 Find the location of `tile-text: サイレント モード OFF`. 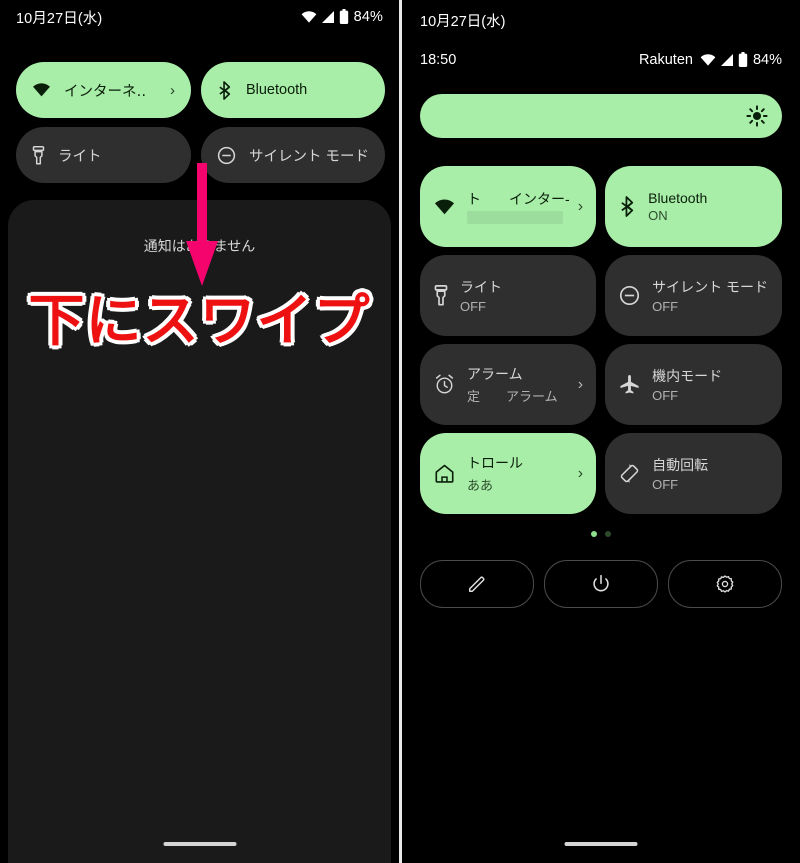

tile-text: サイレント モード OFF is located at coordinates (710, 295).